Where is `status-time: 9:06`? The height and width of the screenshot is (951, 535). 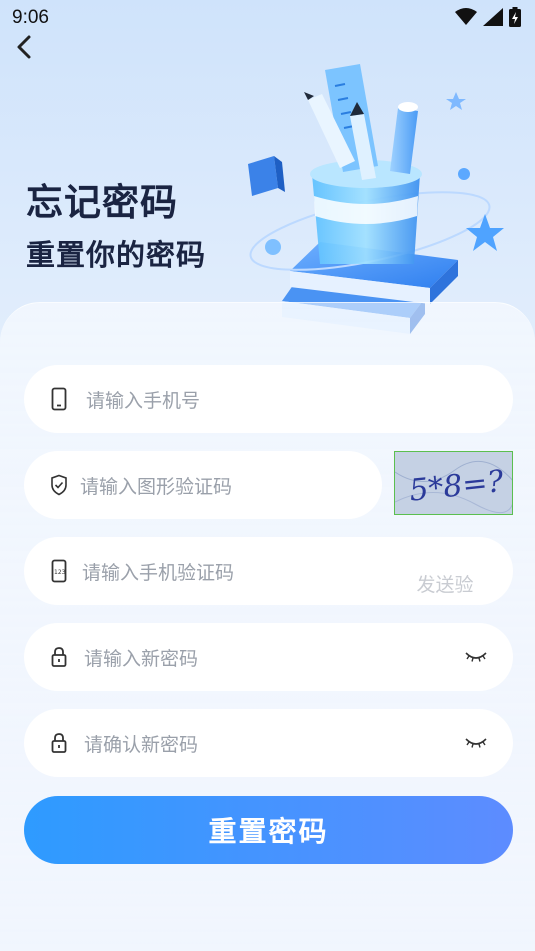
status-time: 9:06 is located at coordinates (30, 17).